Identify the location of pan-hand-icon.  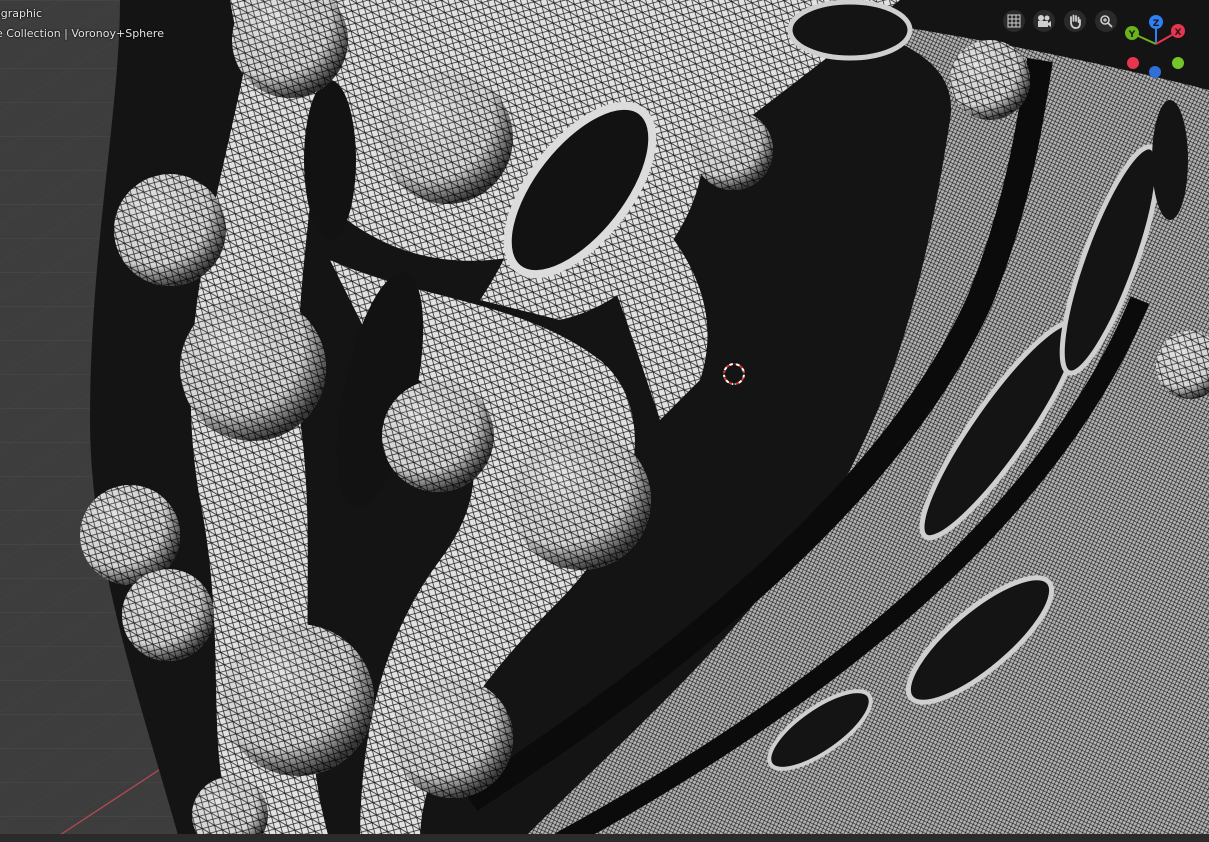
(1075, 21).